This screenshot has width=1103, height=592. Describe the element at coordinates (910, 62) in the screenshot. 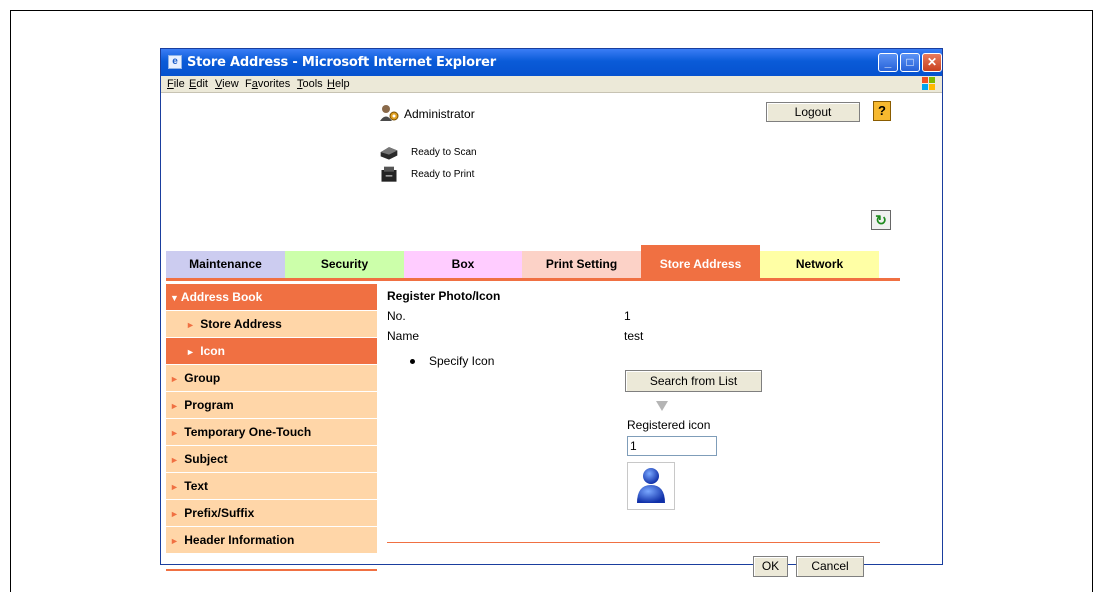

I see `maximize-button: □` at that location.